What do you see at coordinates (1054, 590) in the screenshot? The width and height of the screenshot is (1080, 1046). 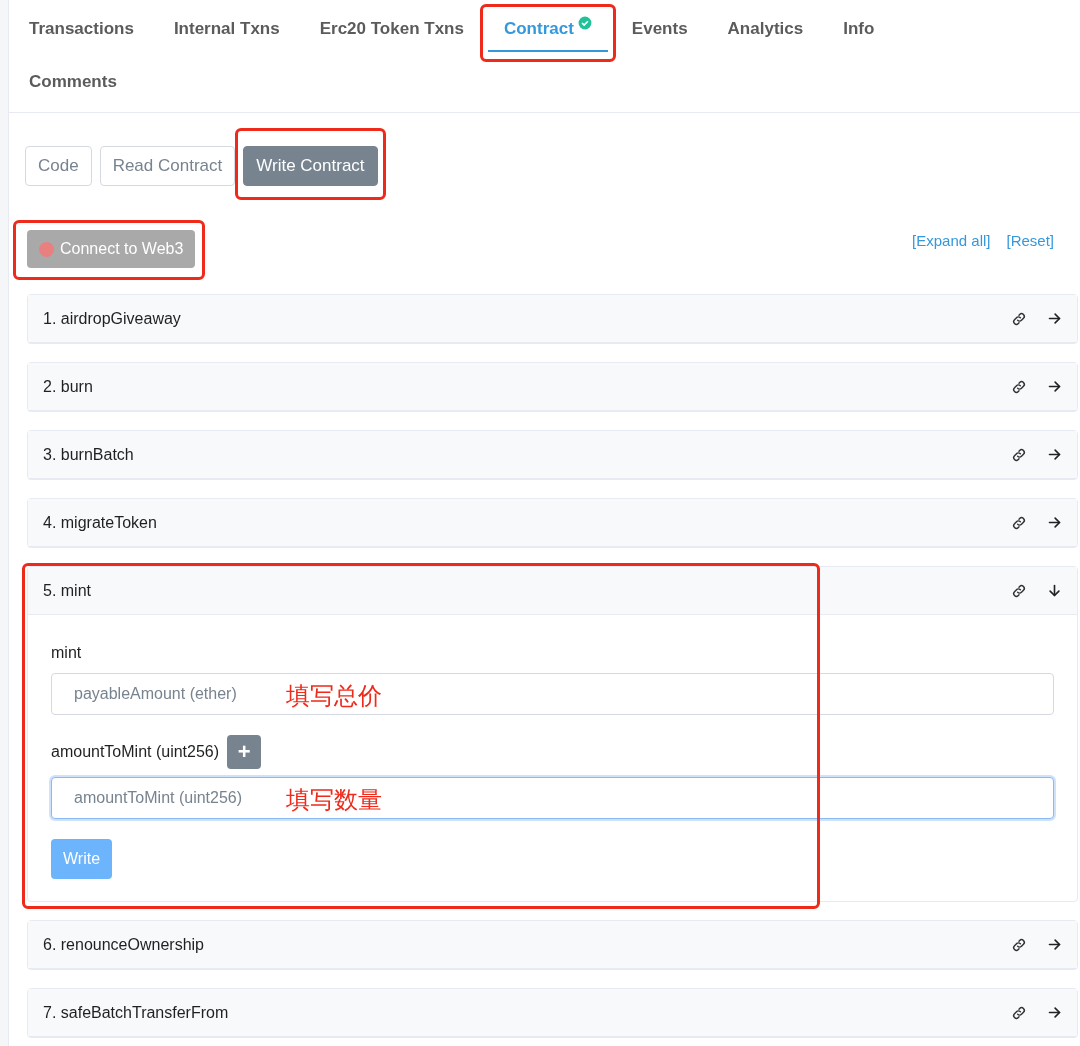 I see `arrow-down-icon` at bounding box center [1054, 590].